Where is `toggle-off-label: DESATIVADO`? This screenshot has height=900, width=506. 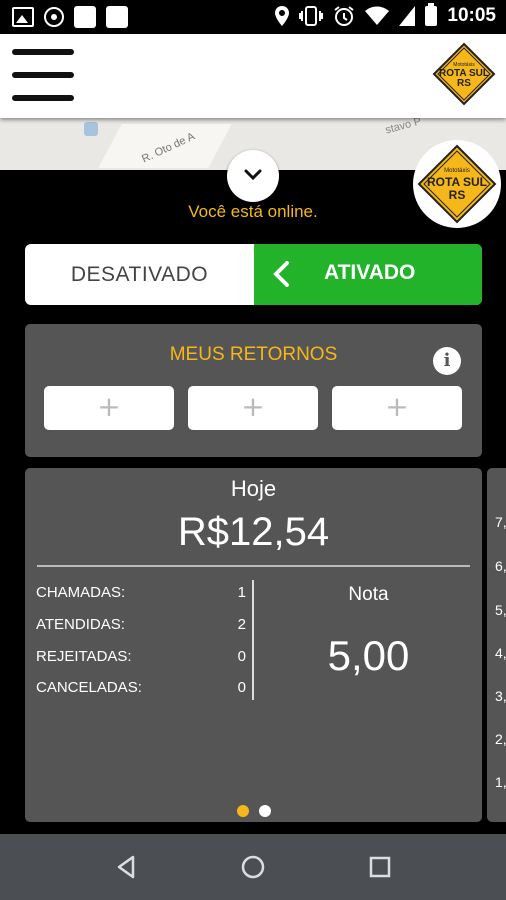 toggle-off-label: DESATIVADO is located at coordinates (139, 274).